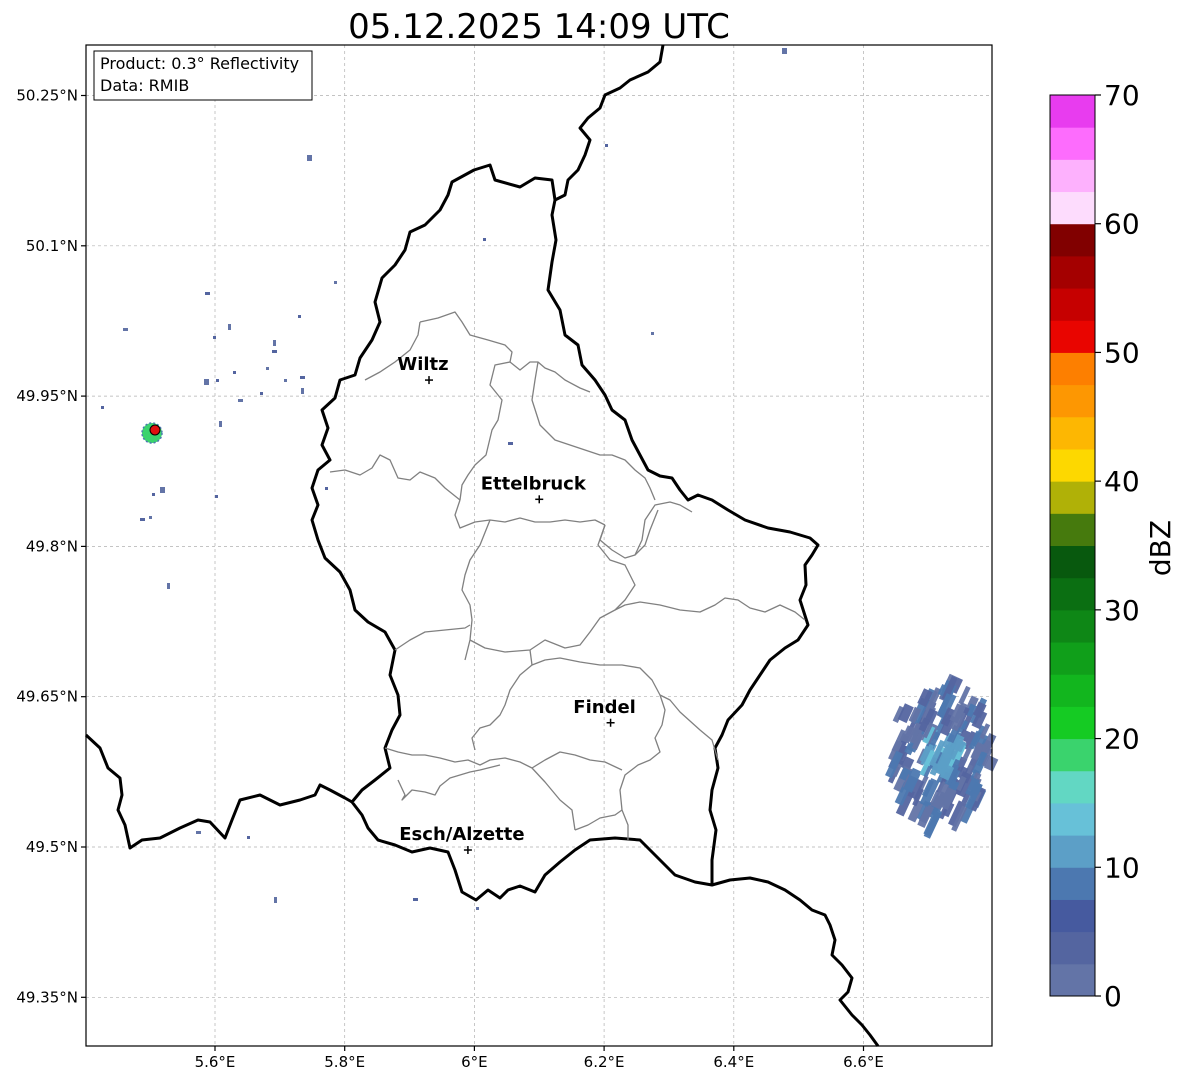 The height and width of the screenshot is (1081, 1184). I want to click on map-title: 05.12.2025 14:09 UTC, so click(539, 27).